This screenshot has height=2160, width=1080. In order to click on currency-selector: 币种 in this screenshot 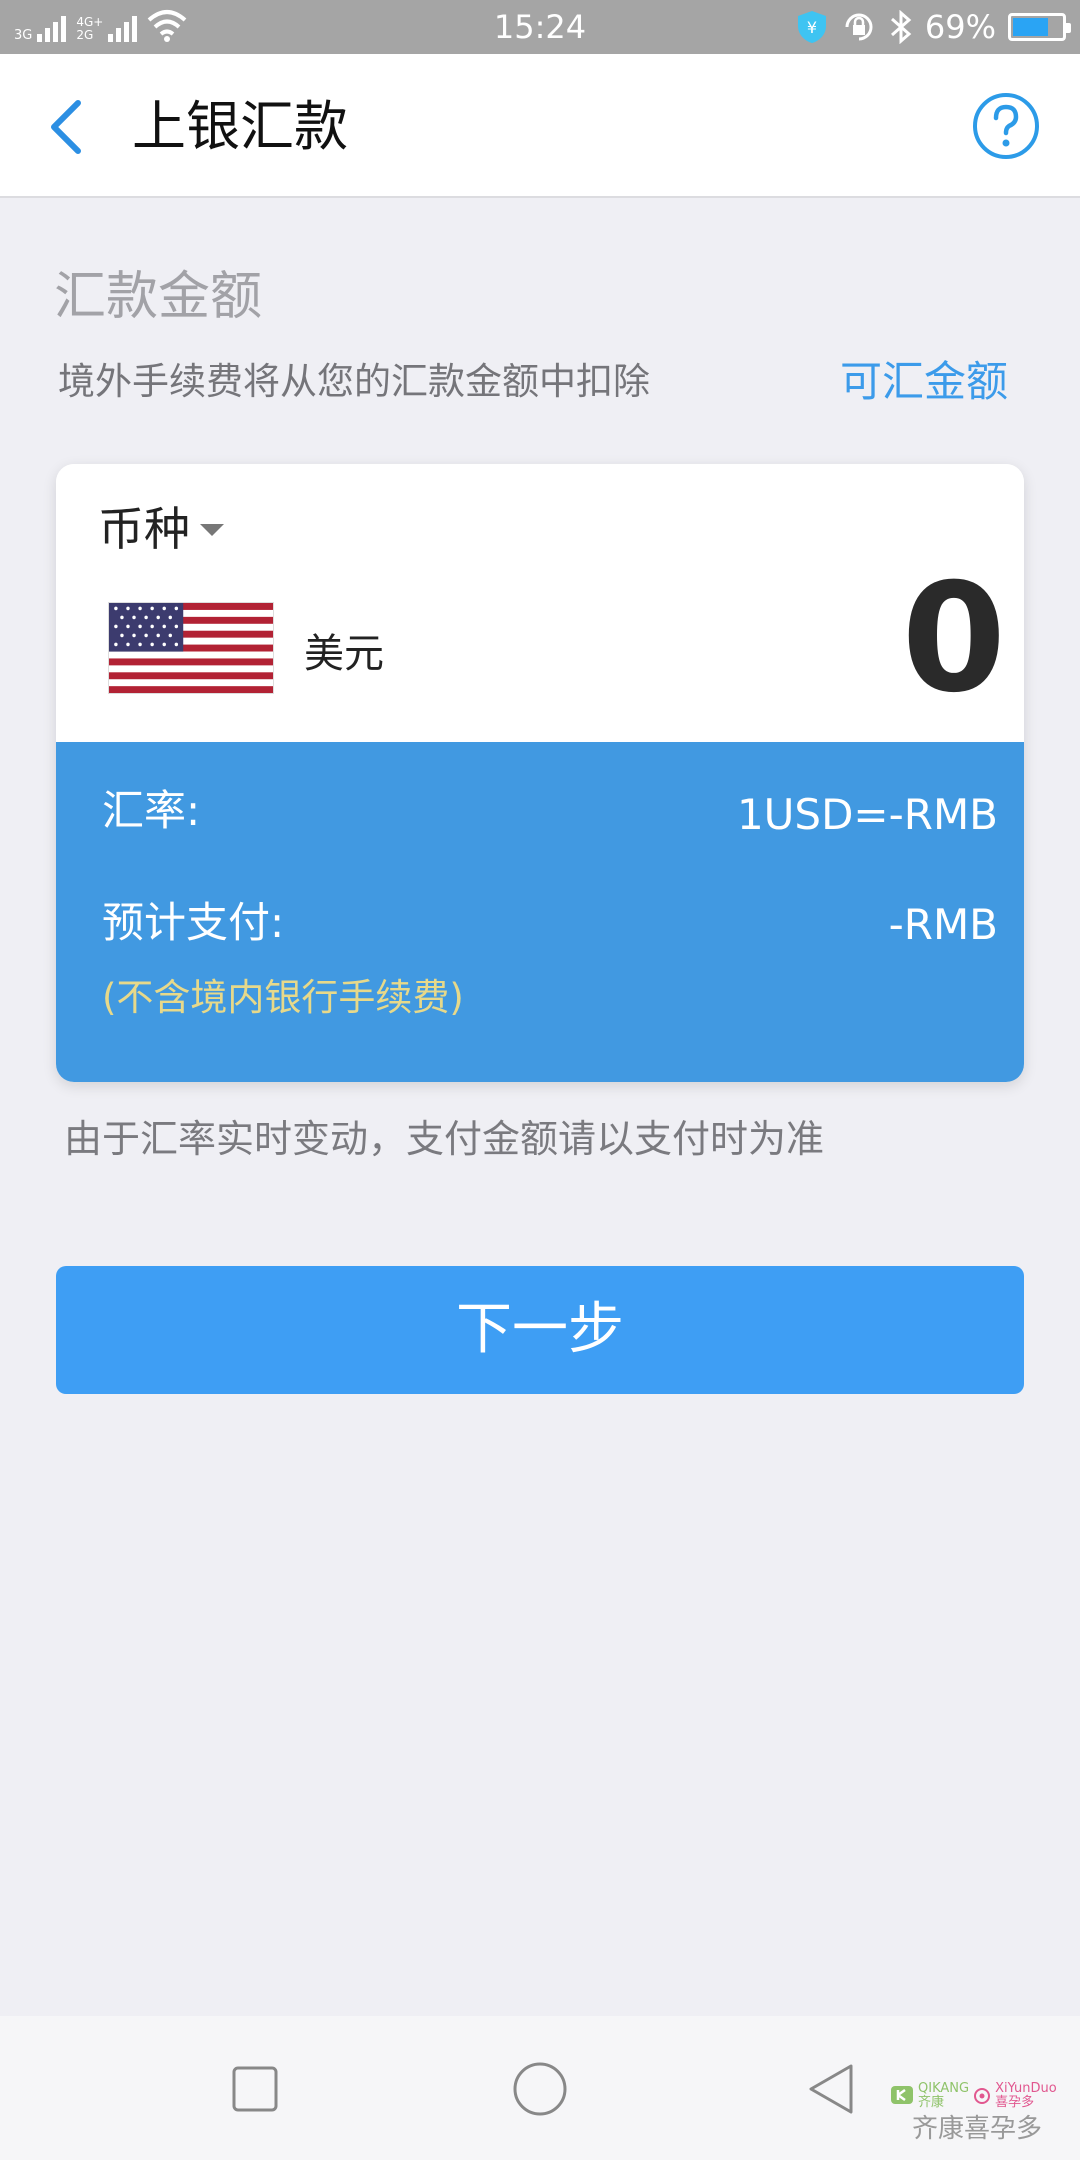, I will do `click(162, 529)`.